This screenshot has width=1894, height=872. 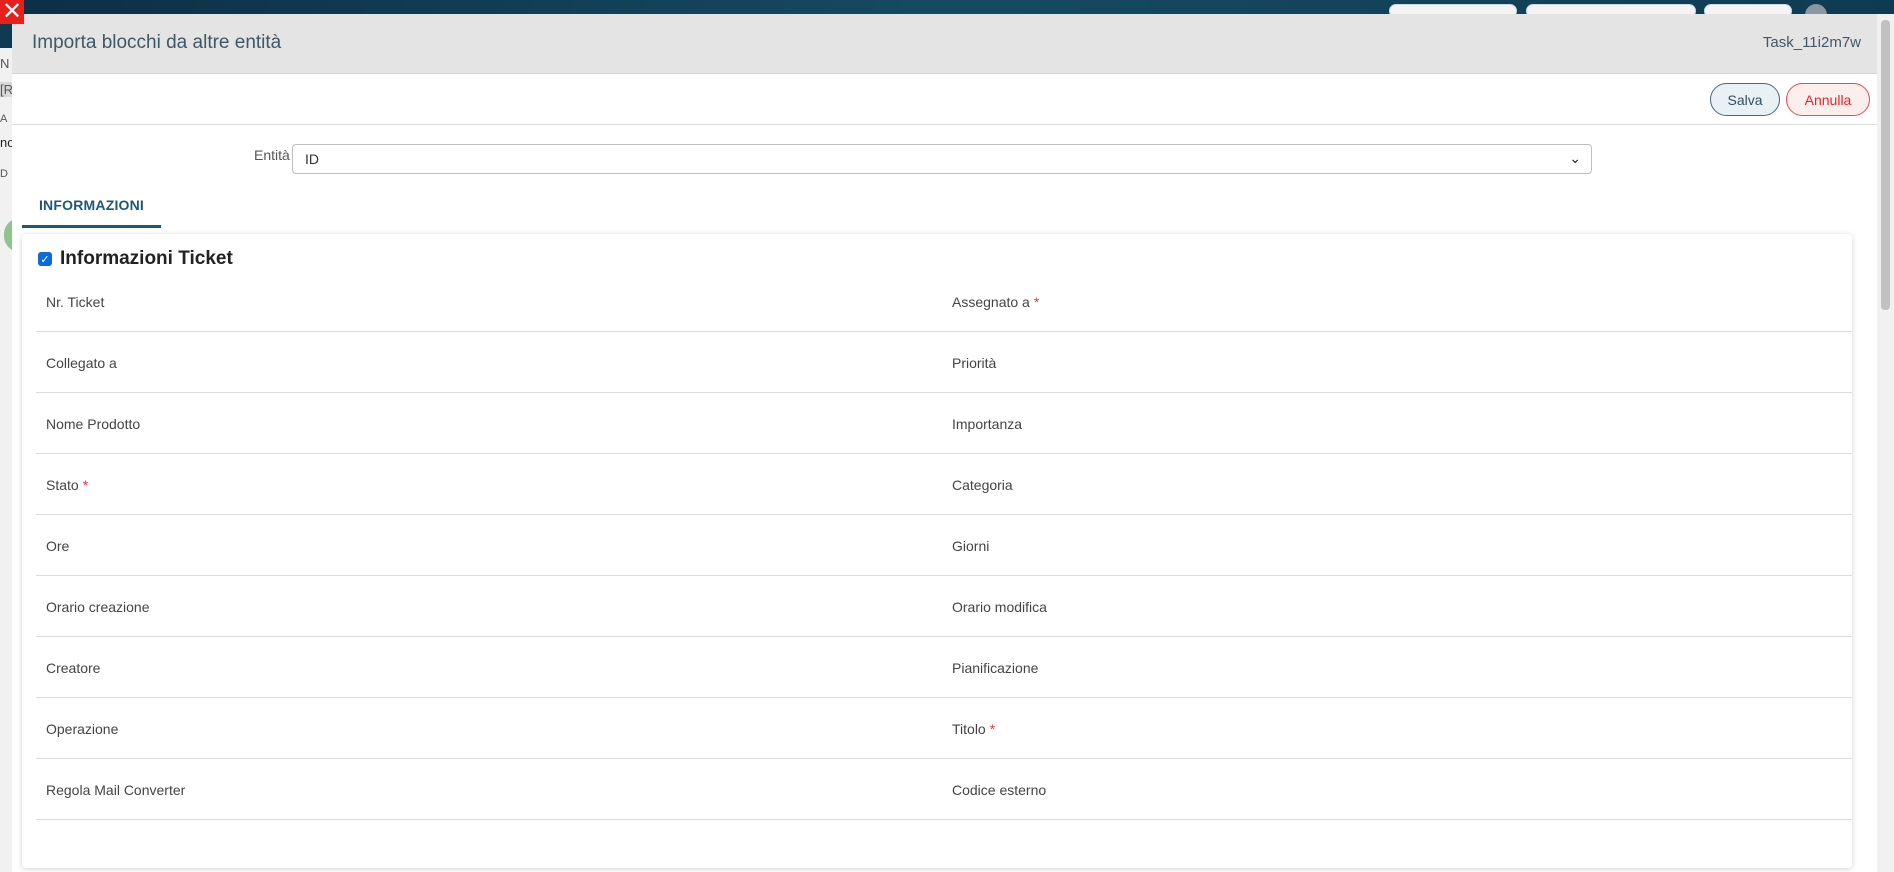 What do you see at coordinates (944, 99) in the screenshot?
I see `actions-bar: Salva Annulla` at bounding box center [944, 99].